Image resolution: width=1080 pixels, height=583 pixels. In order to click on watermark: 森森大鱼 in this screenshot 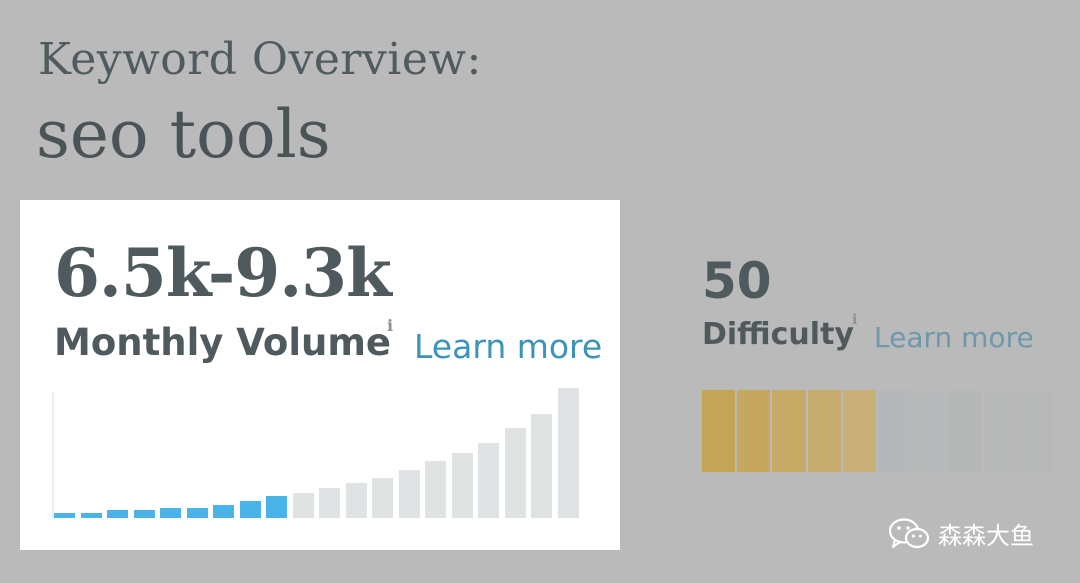, I will do `click(961, 533)`.